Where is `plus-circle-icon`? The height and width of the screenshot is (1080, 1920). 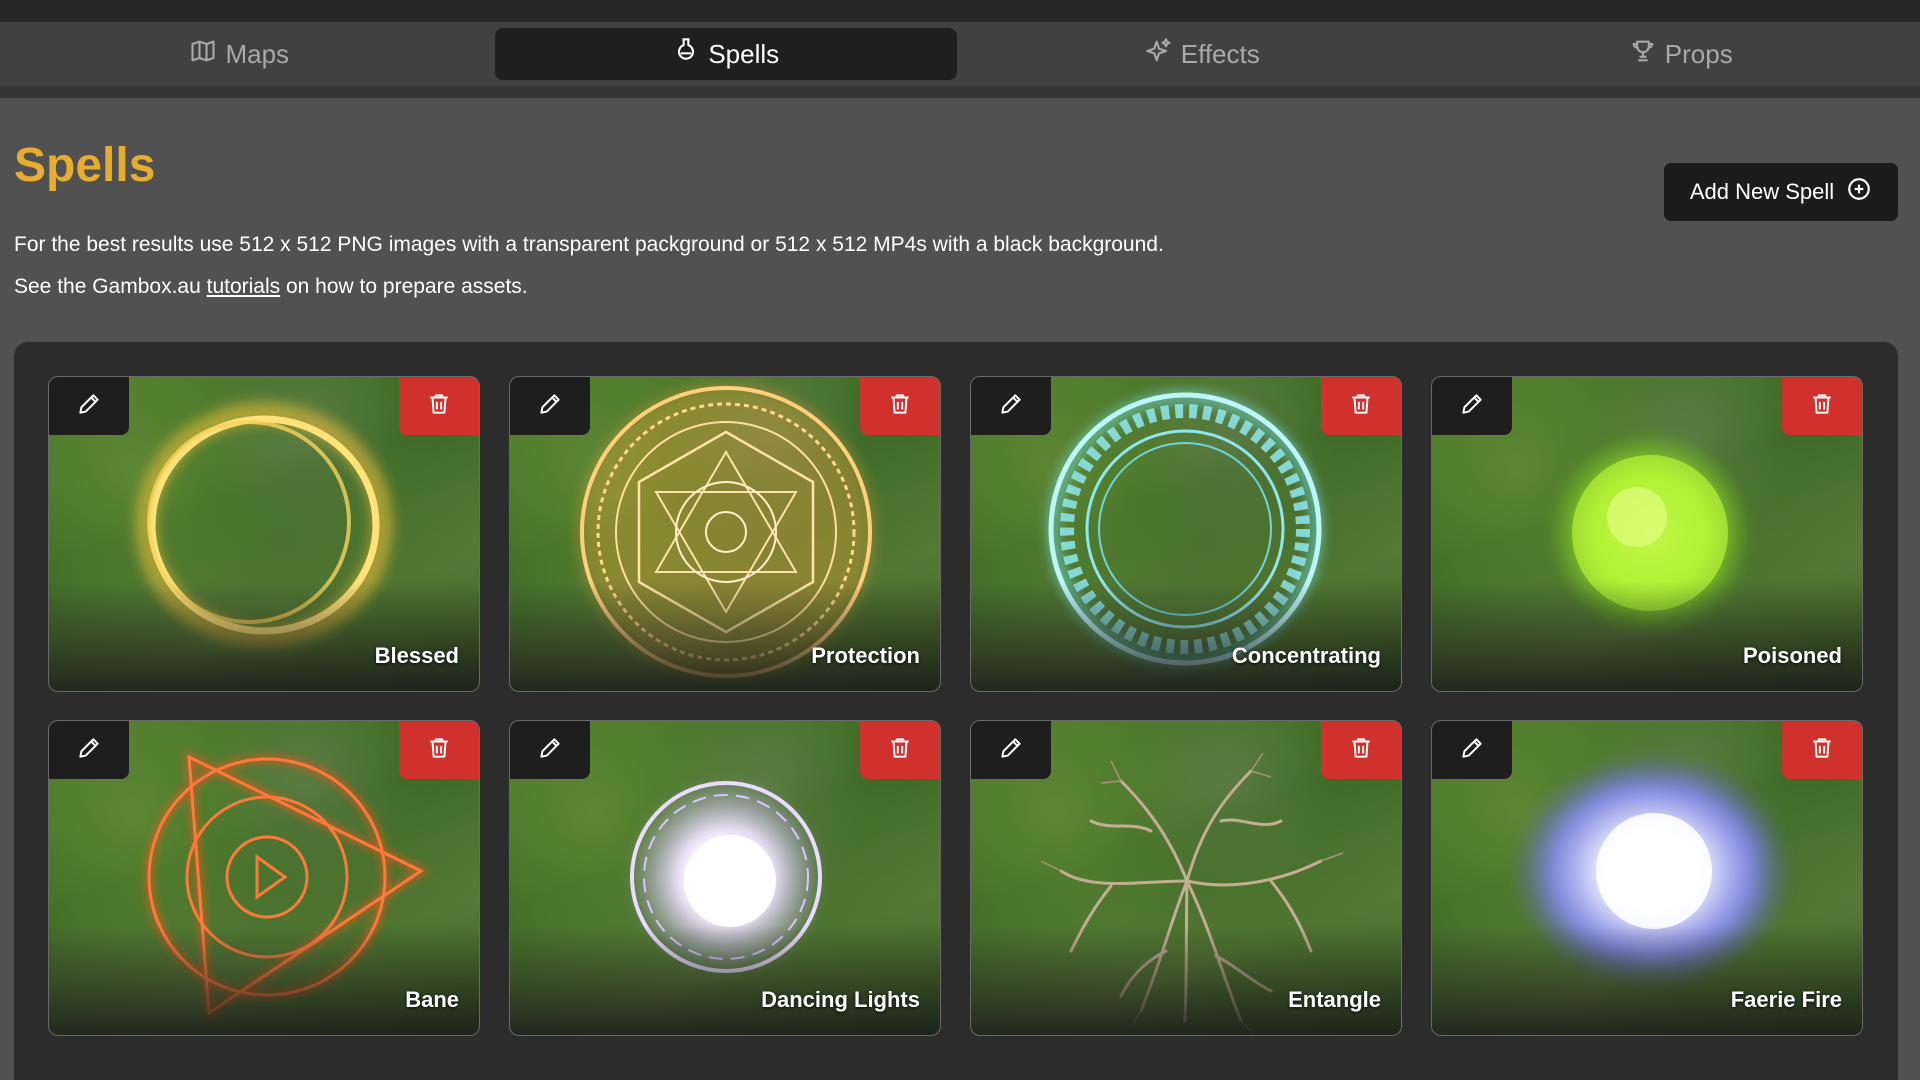
plus-circle-icon is located at coordinates (1859, 192).